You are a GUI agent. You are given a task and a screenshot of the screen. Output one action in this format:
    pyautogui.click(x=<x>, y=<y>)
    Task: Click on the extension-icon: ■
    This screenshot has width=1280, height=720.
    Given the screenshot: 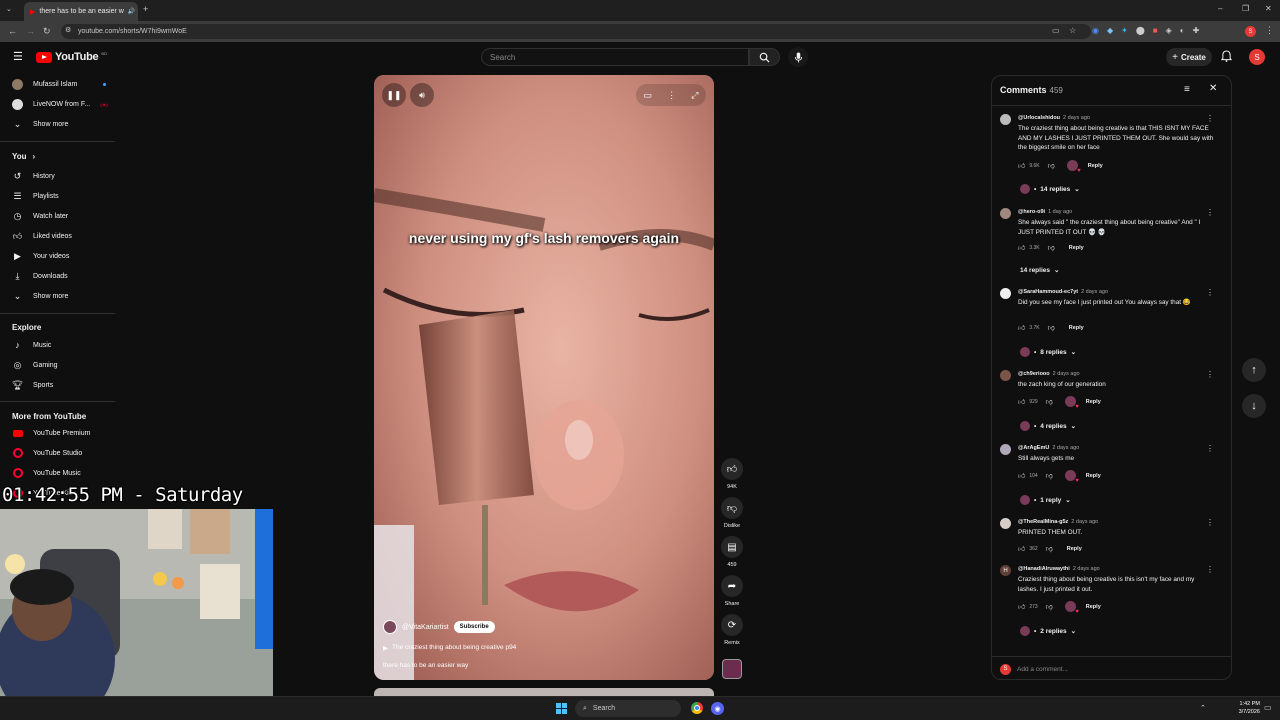 What is the action you would take?
    pyautogui.click(x=1155, y=30)
    